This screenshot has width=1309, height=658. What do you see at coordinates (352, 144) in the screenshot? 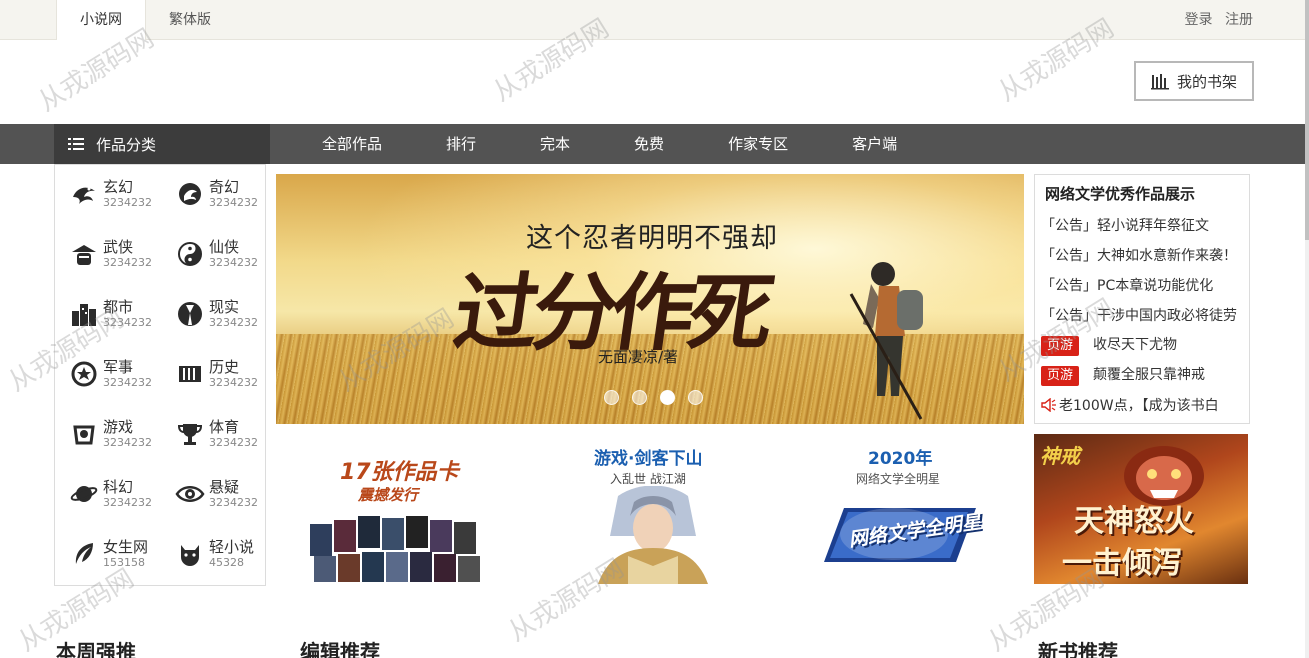
I see `nav-item-all: 全部作品` at bounding box center [352, 144].